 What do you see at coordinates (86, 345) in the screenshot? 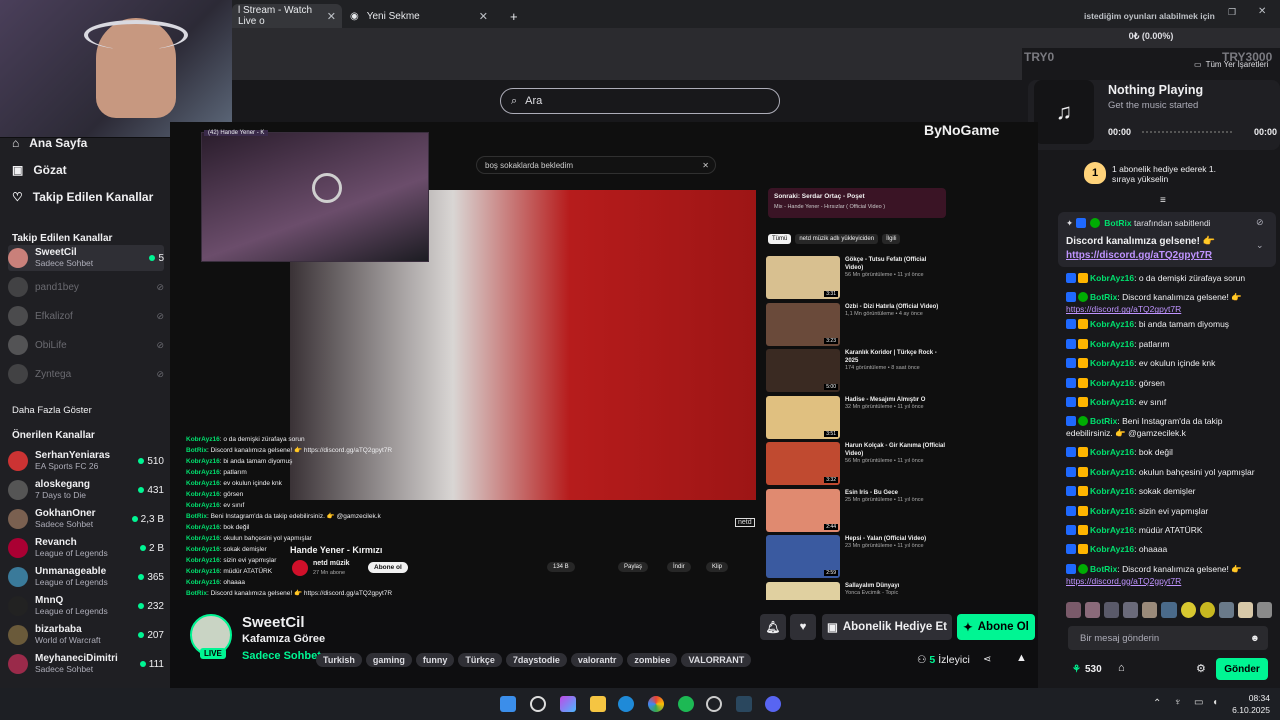
I see `sidebar-item-obilife: ObiLife ⊘` at bounding box center [86, 345].